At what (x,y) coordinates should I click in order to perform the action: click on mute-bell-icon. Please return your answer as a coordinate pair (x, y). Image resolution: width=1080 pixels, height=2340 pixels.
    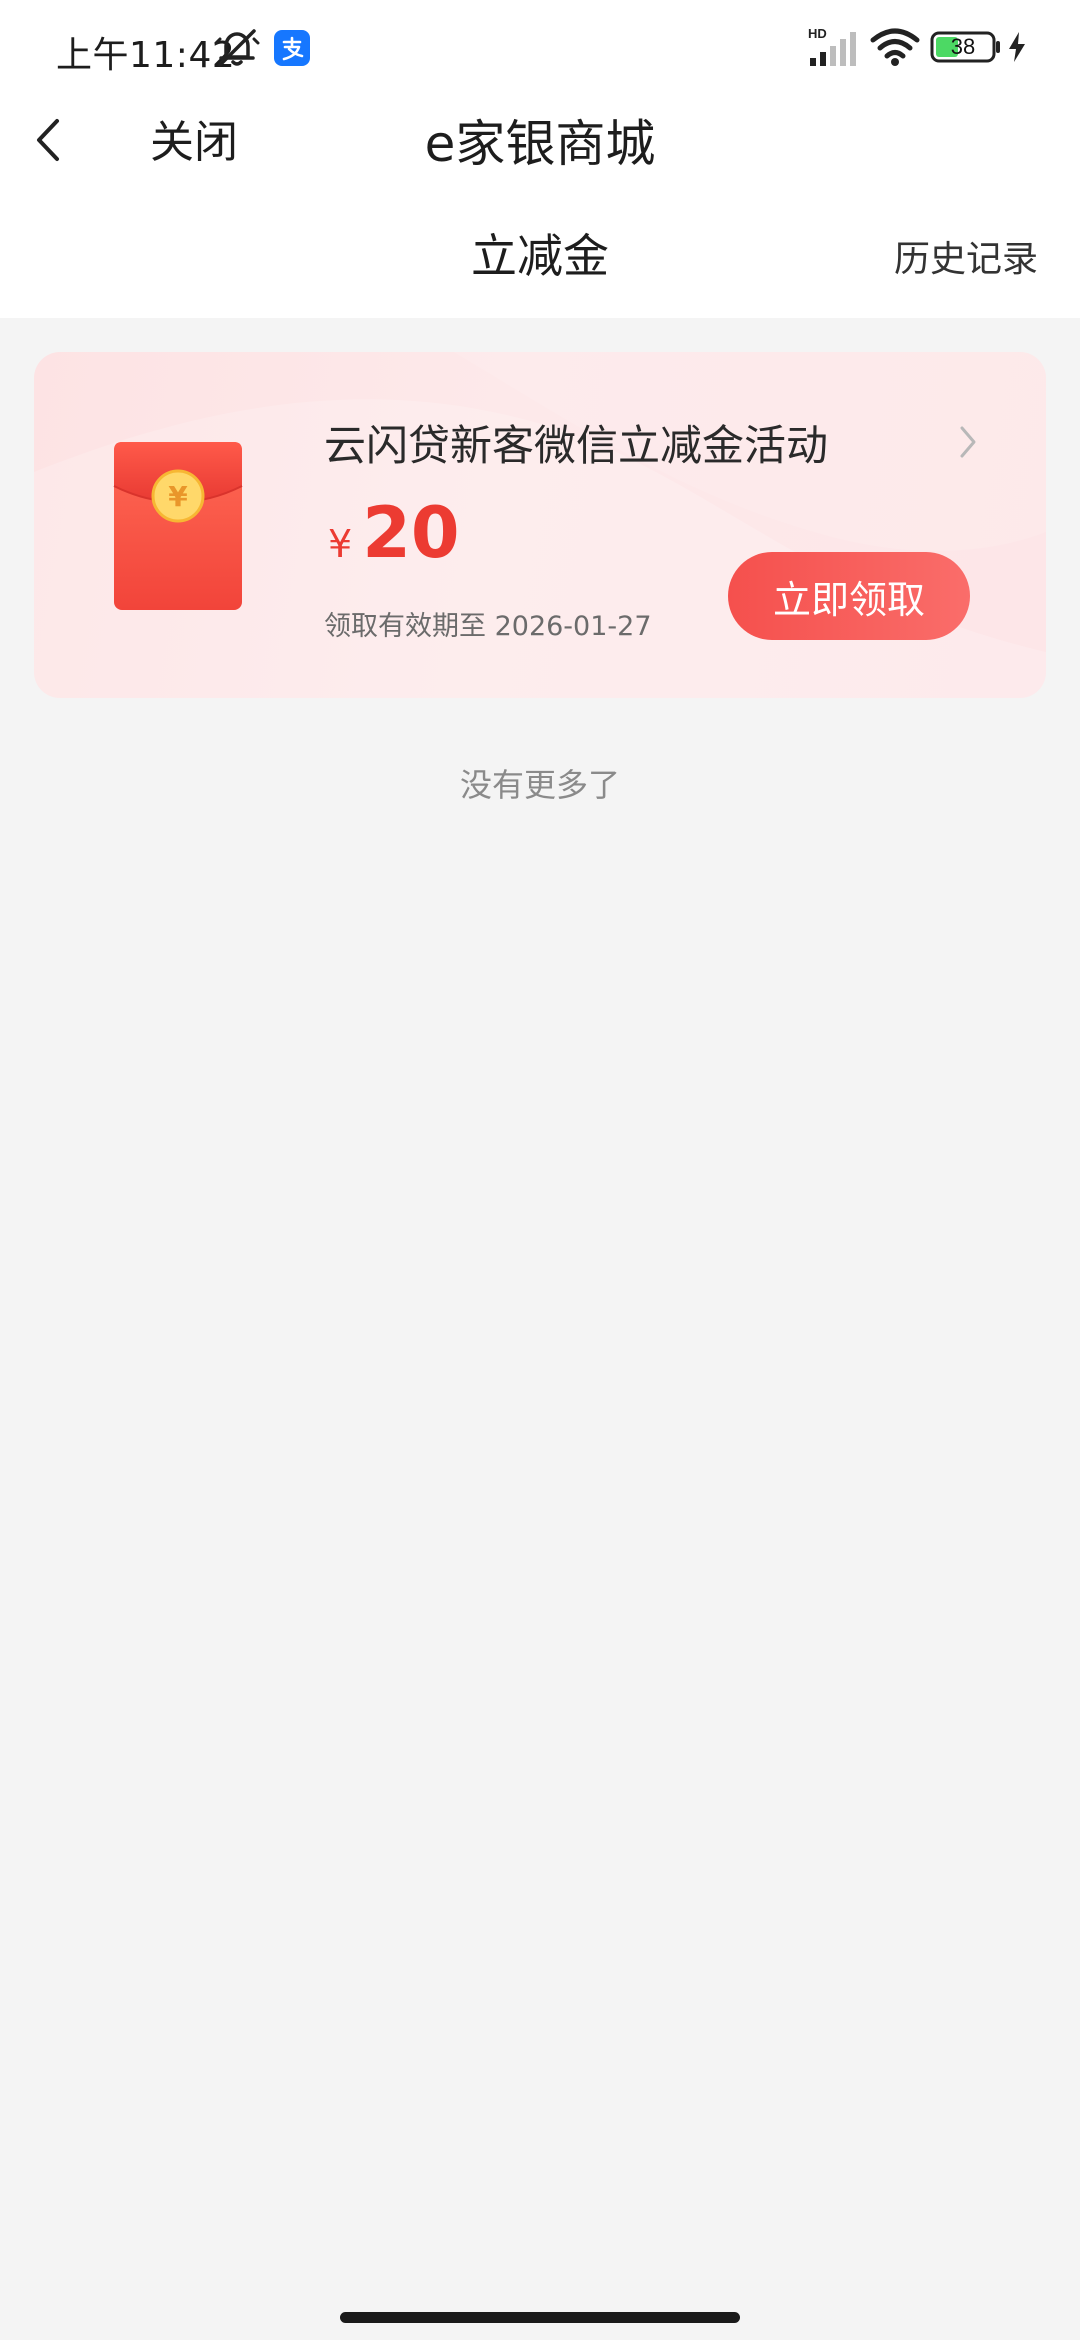
    Looking at the image, I should click on (237, 48).